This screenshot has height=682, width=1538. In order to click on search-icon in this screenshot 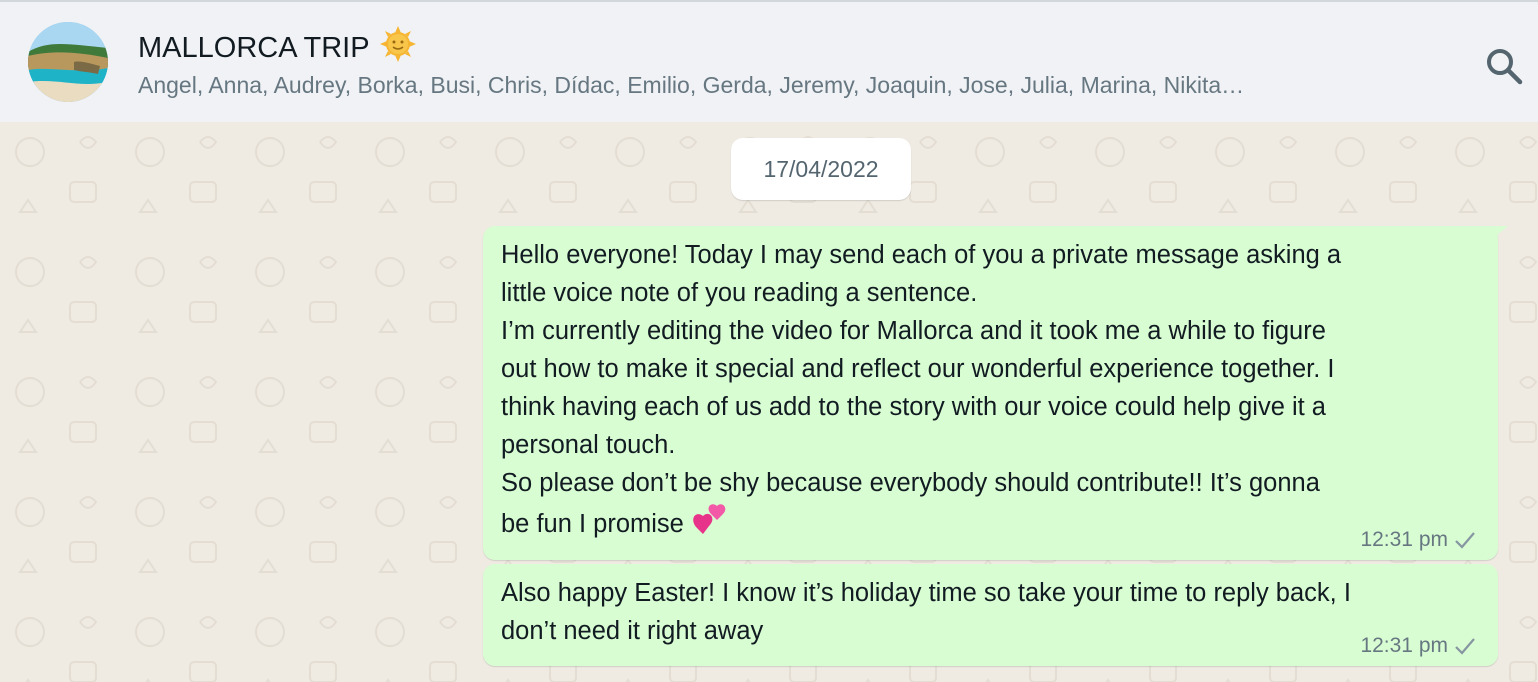, I will do `click(1505, 67)`.